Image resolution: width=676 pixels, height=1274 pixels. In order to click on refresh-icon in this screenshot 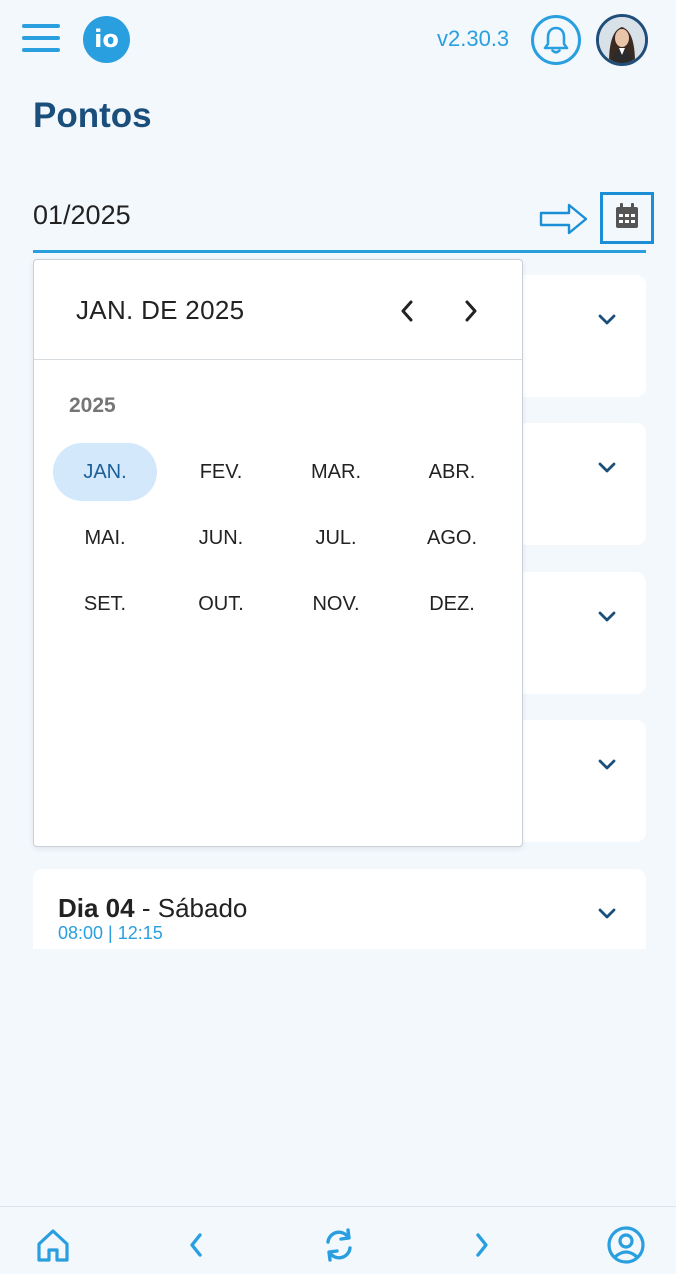, I will do `click(339, 1245)`.